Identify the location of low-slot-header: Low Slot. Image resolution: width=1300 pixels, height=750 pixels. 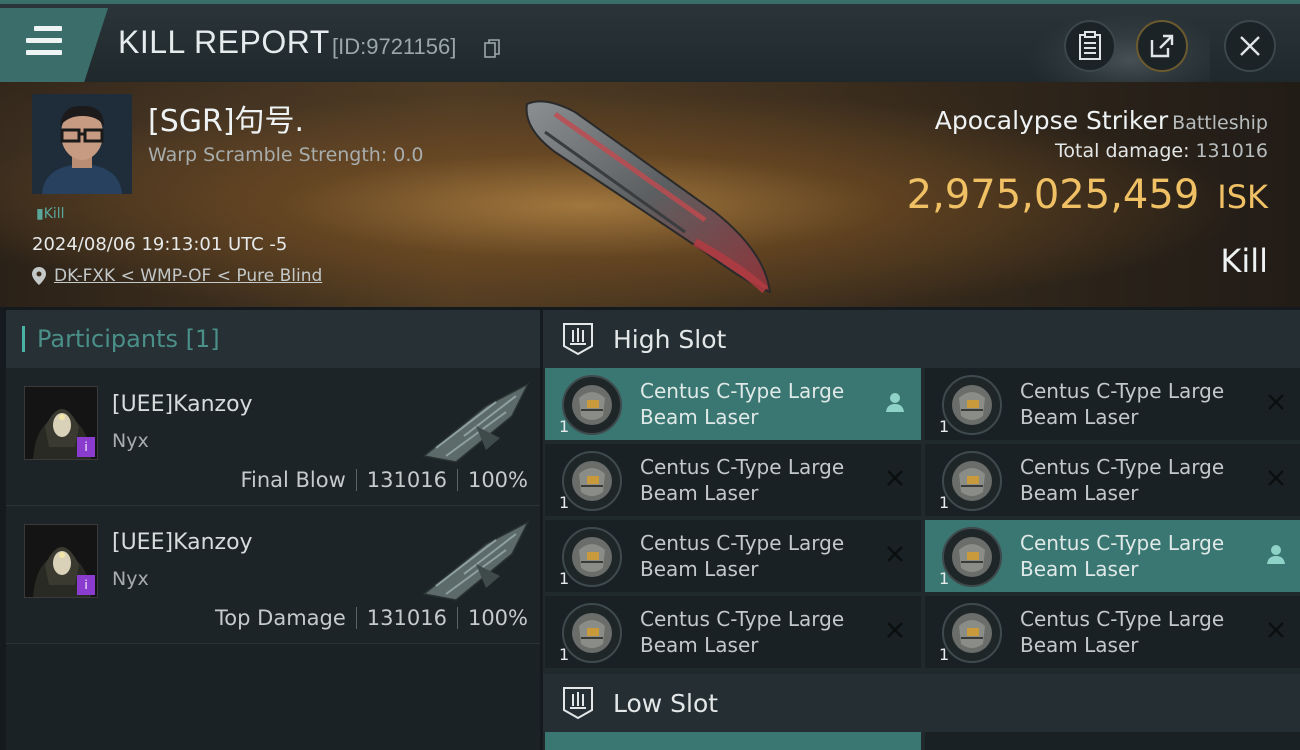
(921, 703).